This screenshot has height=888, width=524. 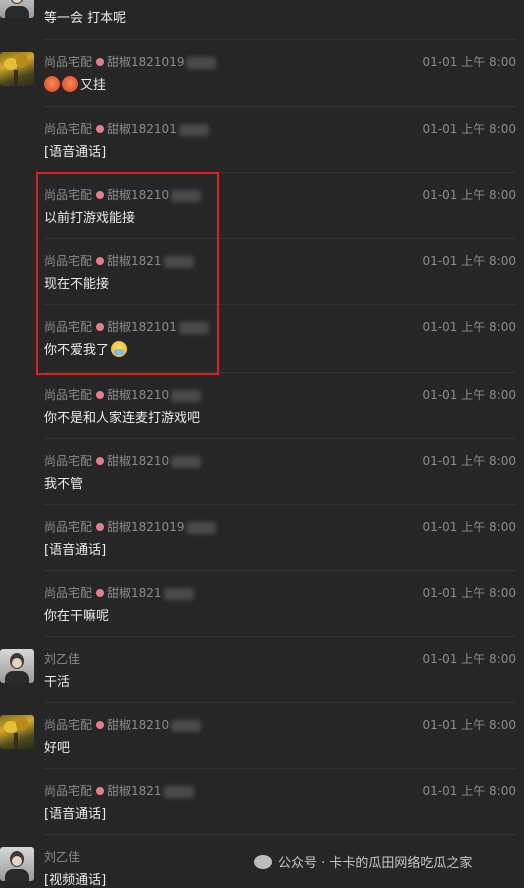 I want to click on message-row: 尚品宅配 甜椒18210 01-01 上午 8:00 你不是和人家连麦打游戏吧, so click(x=262, y=406).